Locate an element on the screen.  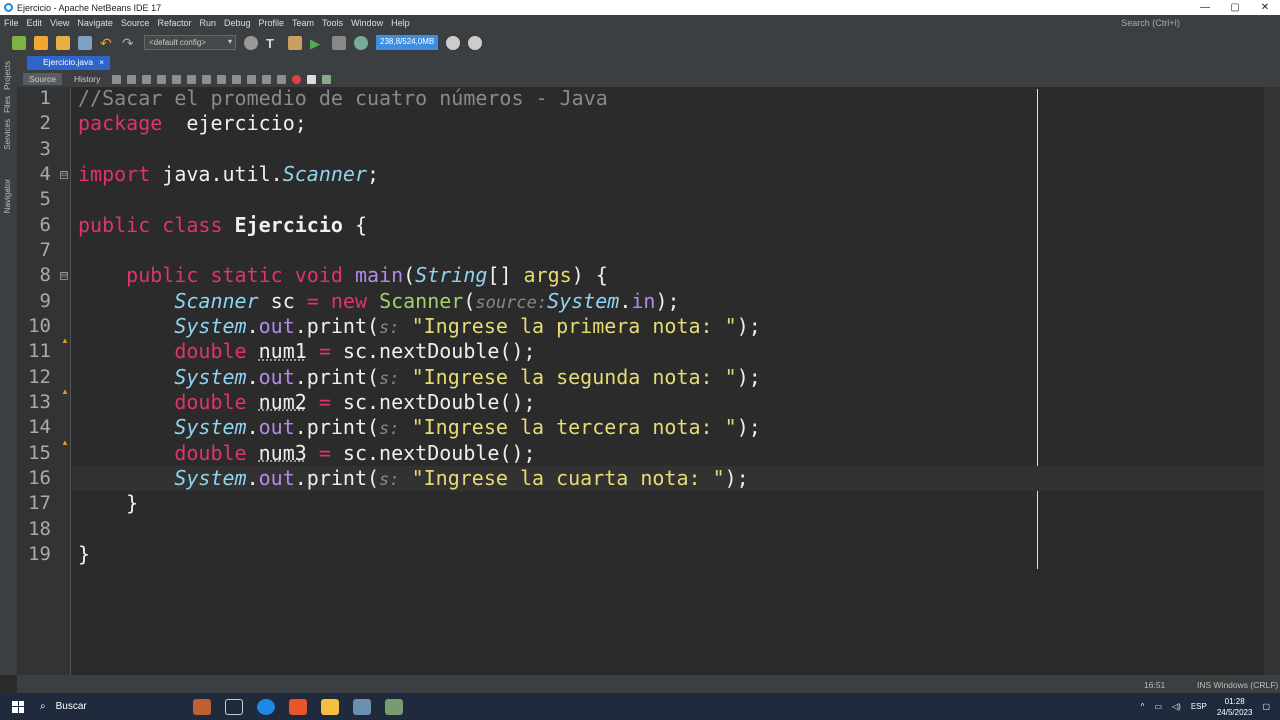
last-edit-icon is located at coordinates (117, 79).